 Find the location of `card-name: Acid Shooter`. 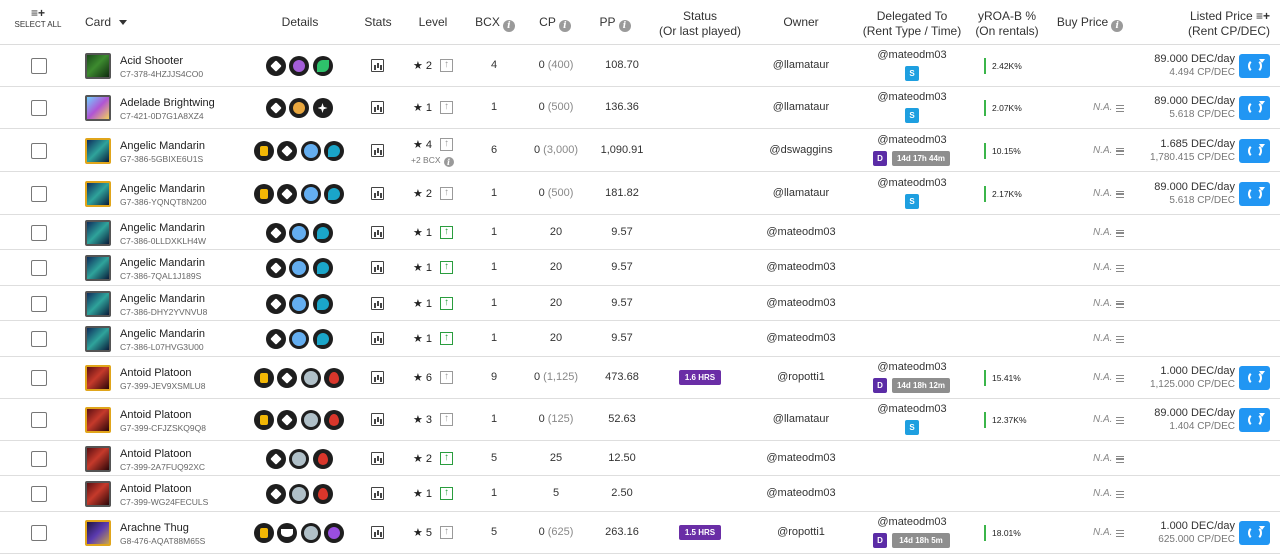

card-name: Acid Shooter is located at coordinates (151, 61).